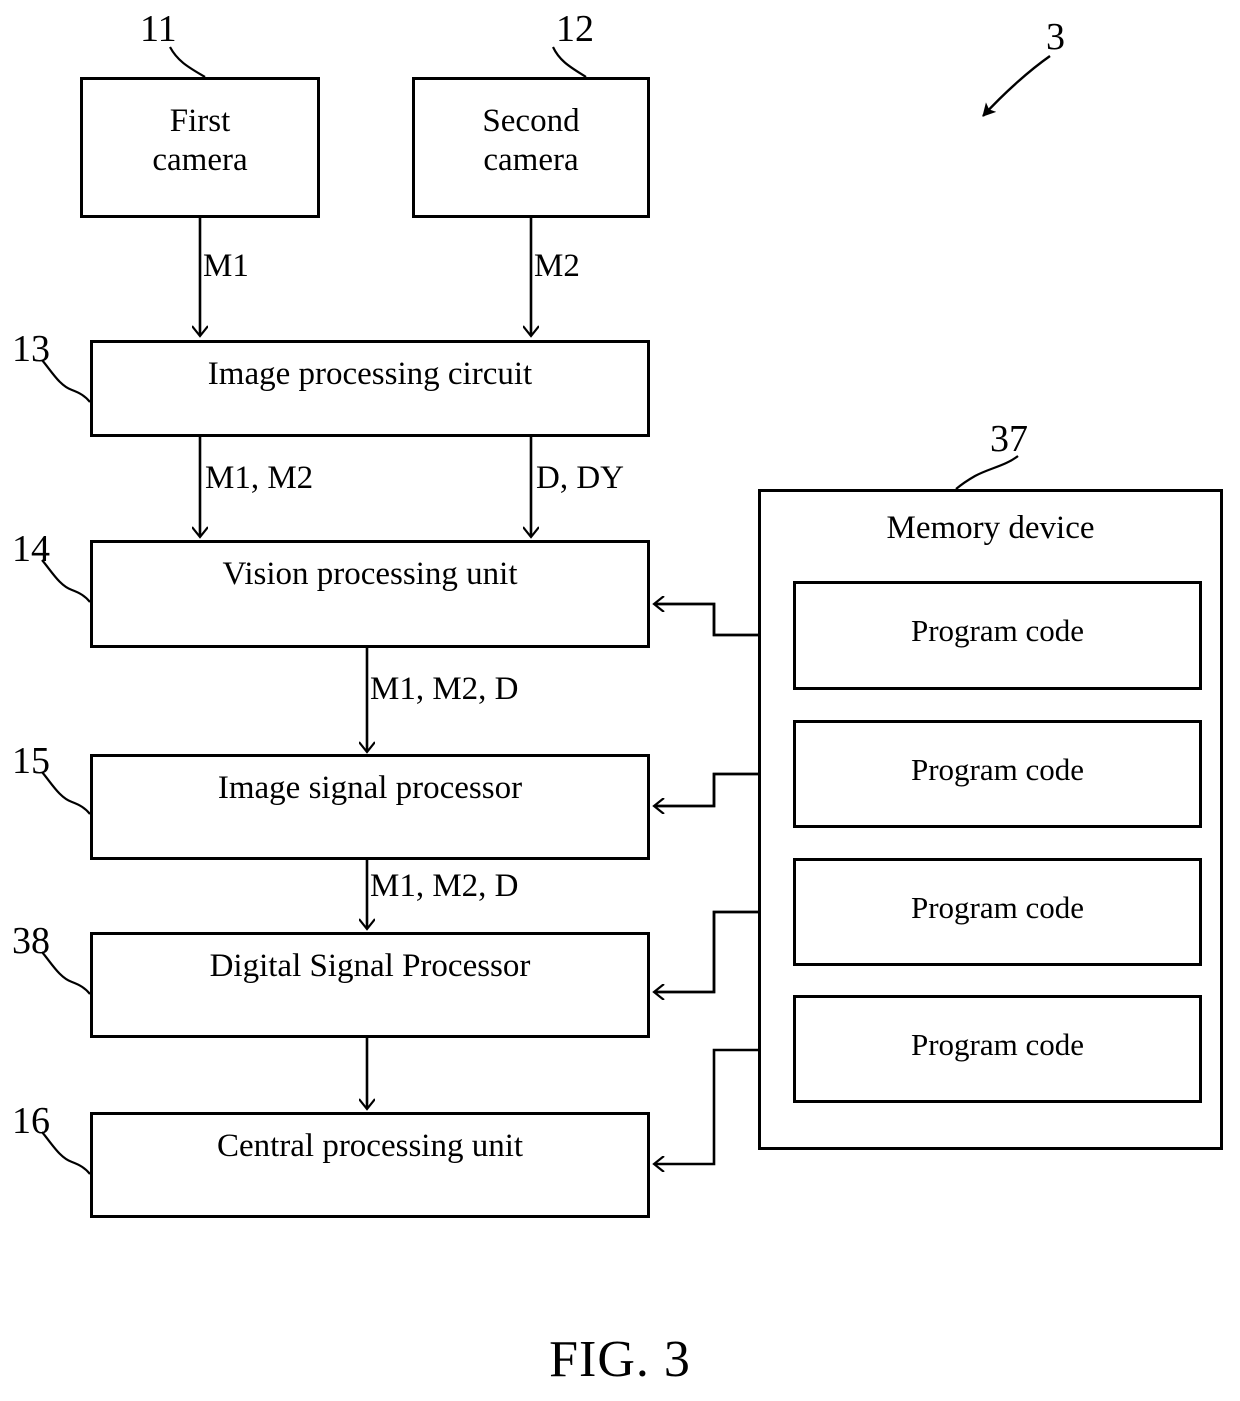 The width and height of the screenshot is (1240, 1401). What do you see at coordinates (31, 1121) in the screenshot?
I see `ref-numeral-16: 16` at bounding box center [31, 1121].